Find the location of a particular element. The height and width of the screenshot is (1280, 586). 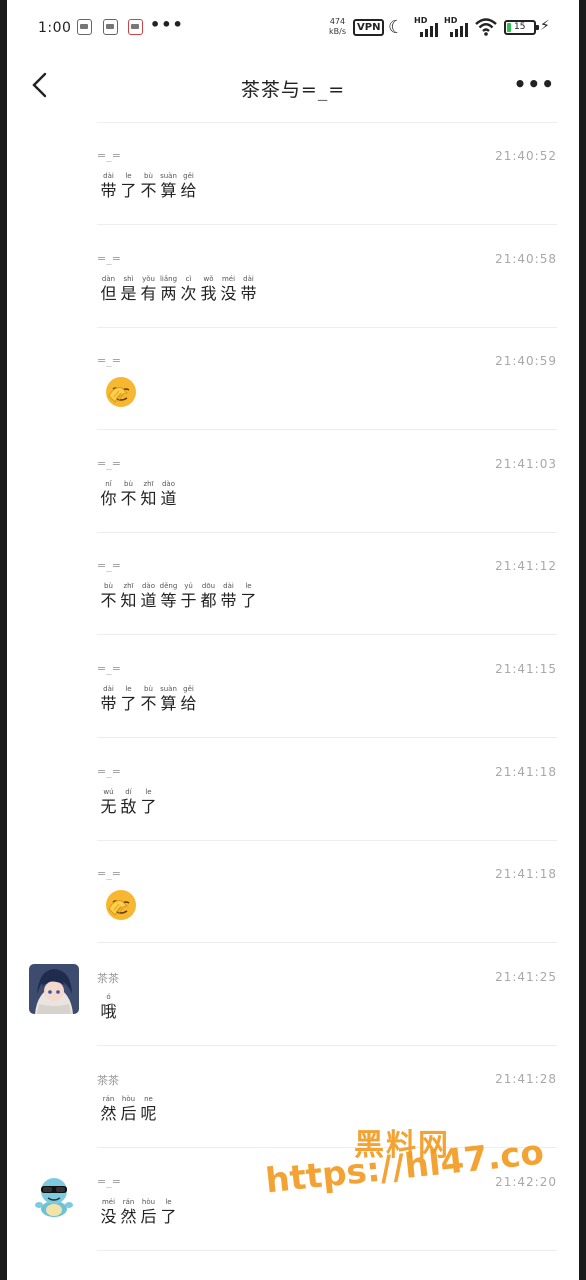

ruby-character: shì 是 is located at coordinates (128, 289).